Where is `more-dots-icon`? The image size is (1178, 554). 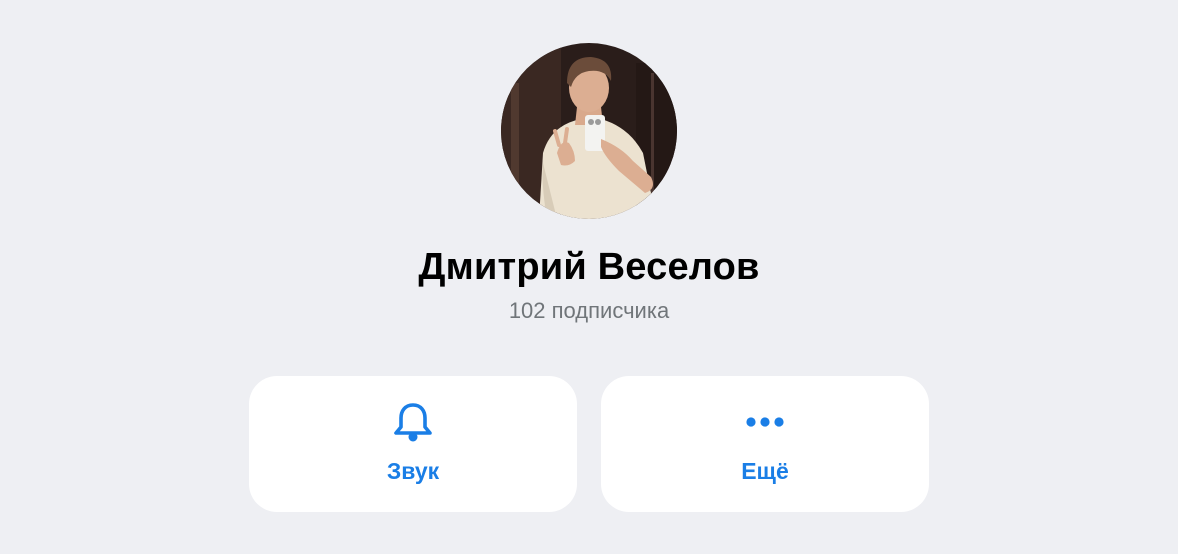
more-dots-icon is located at coordinates (765, 422).